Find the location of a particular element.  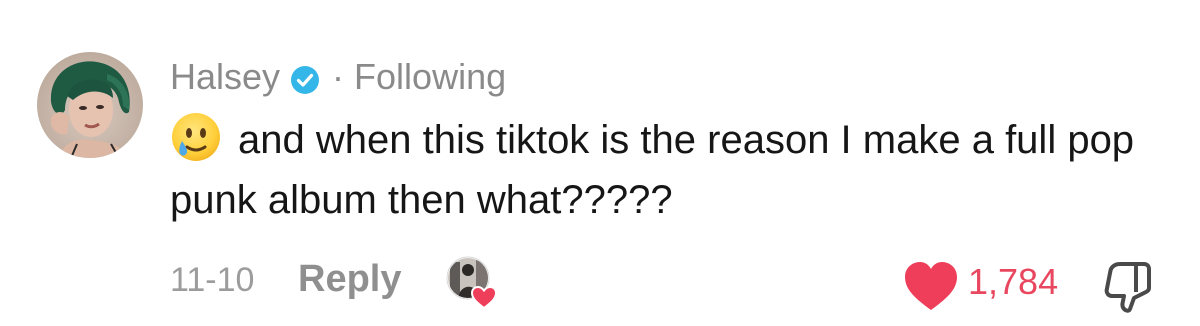

thumbs-down-icon is located at coordinates (1128, 286).